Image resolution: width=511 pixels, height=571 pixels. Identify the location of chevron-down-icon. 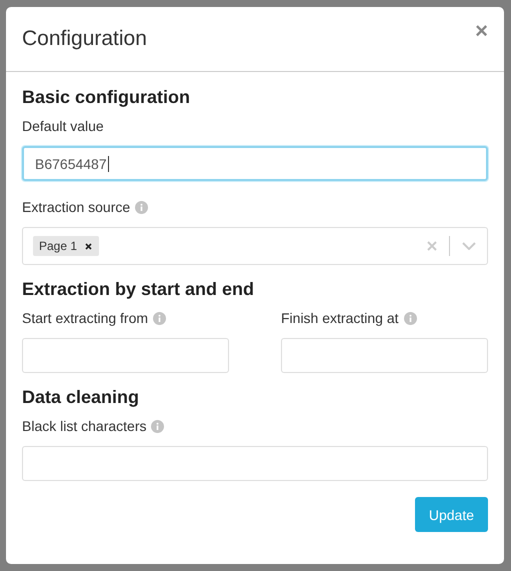
(469, 246).